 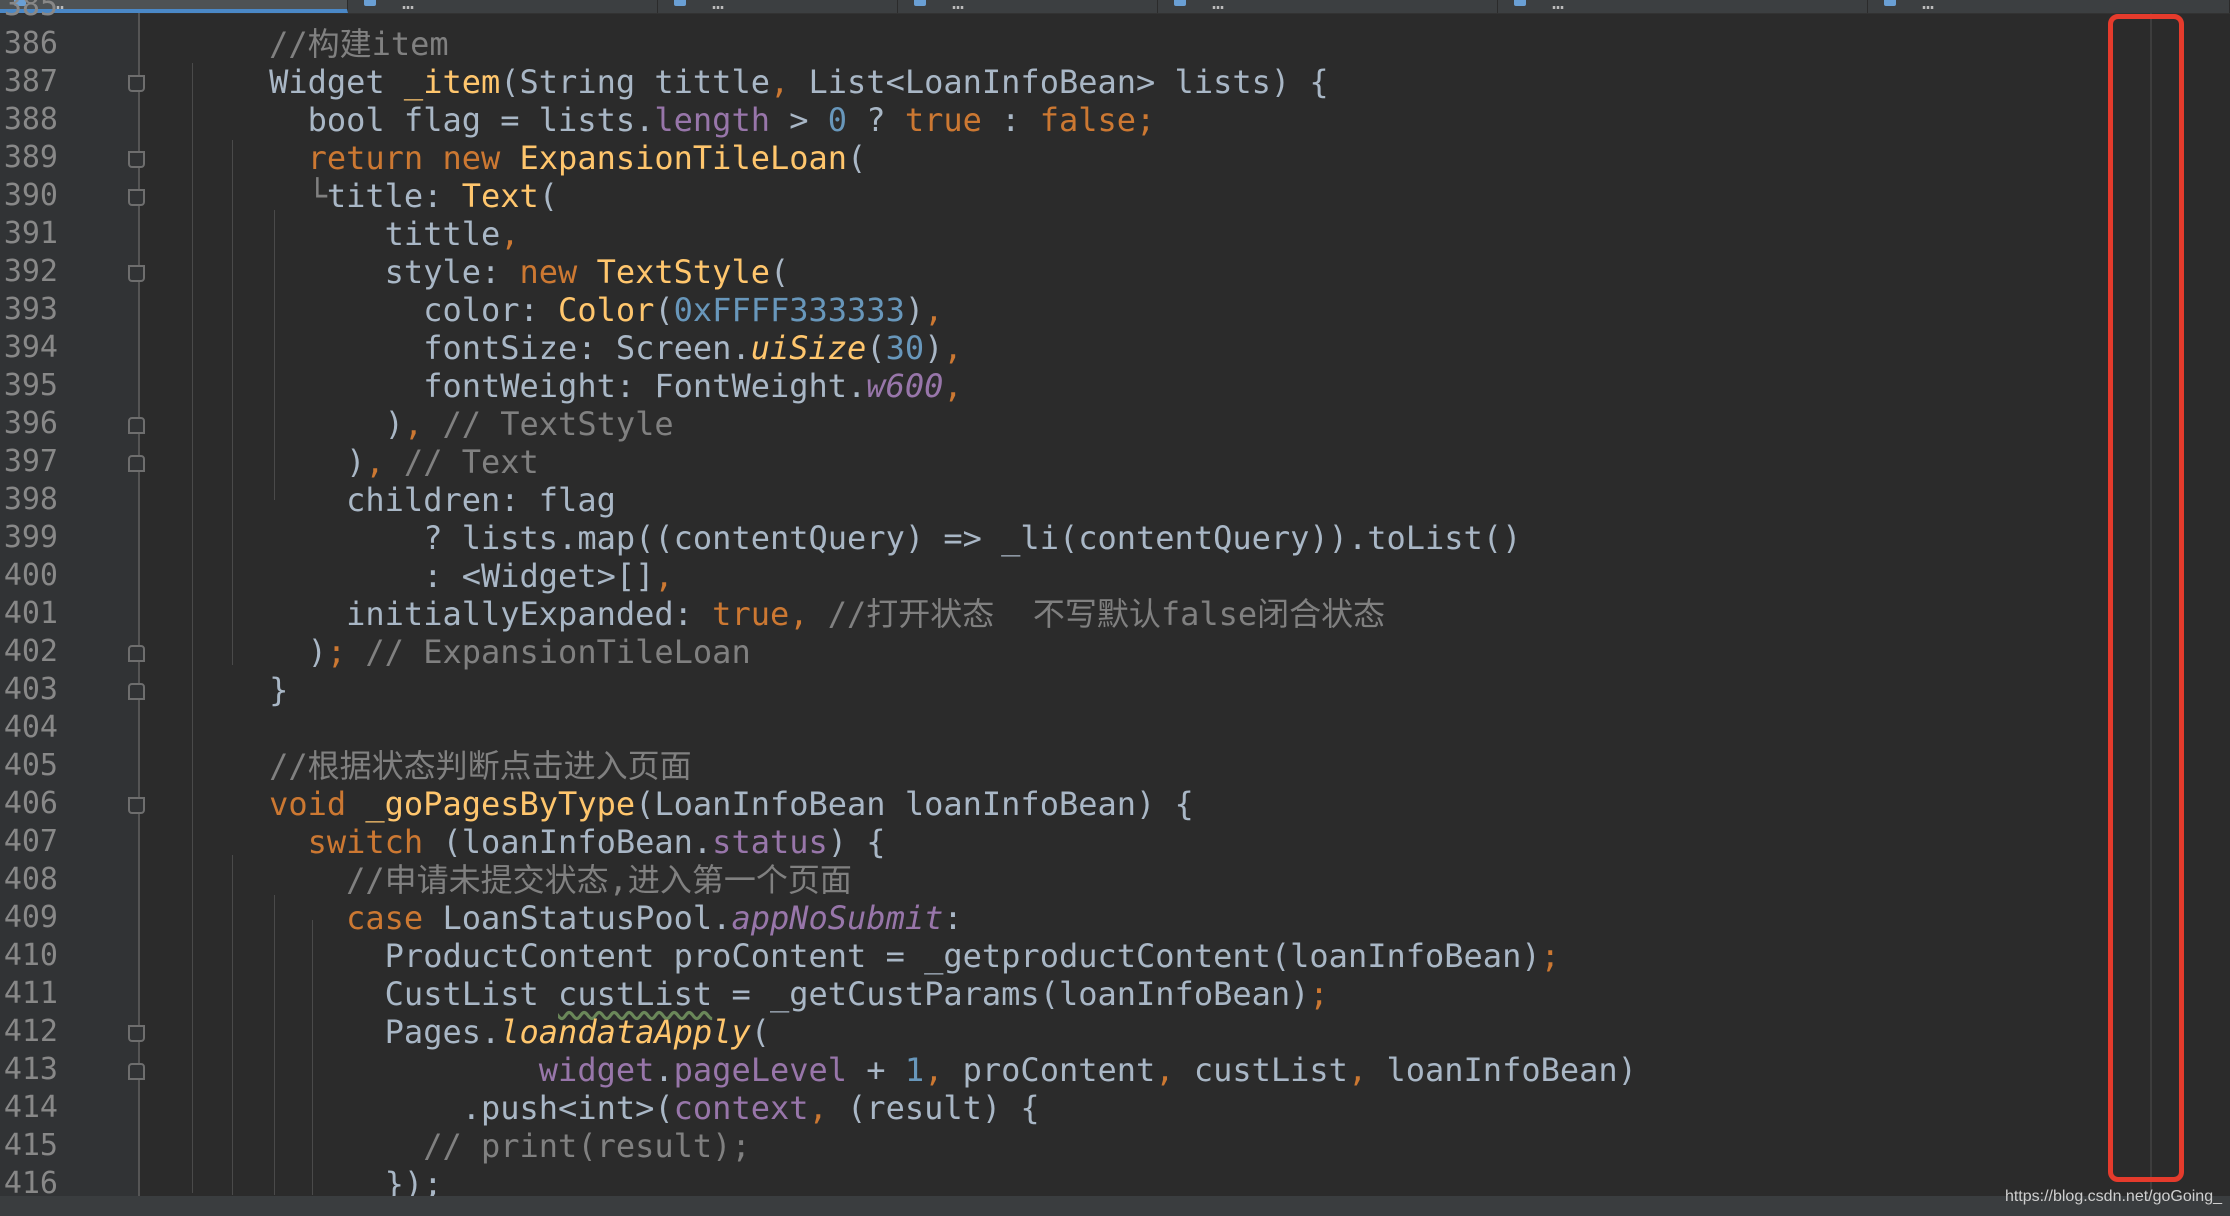 What do you see at coordinates (577, 918) in the screenshot?
I see `code-text: case LoanStatusPool.appNoSubmit:` at bounding box center [577, 918].